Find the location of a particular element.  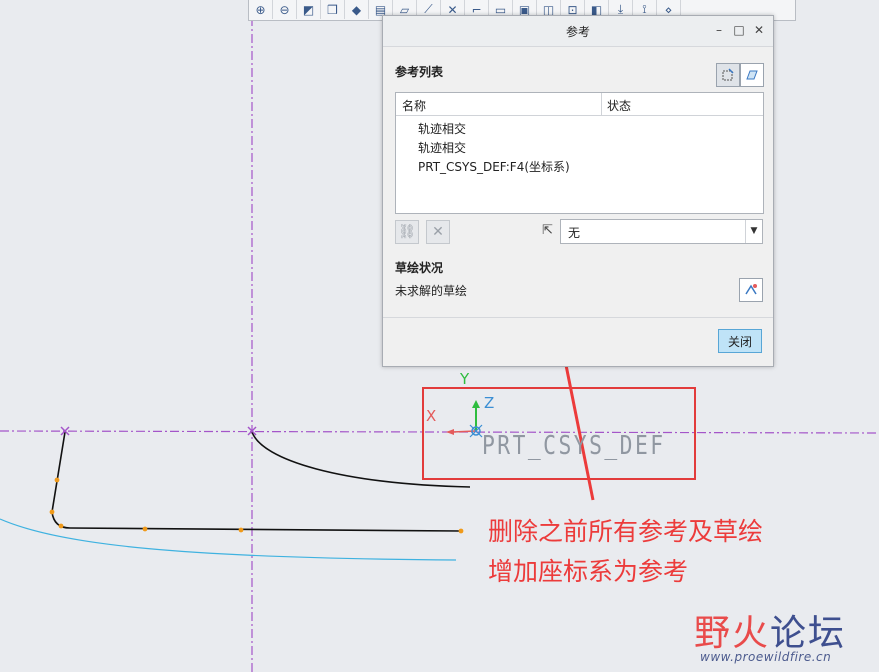

zoom-out-icon: ⊖ is located at coordinates (285, 9).